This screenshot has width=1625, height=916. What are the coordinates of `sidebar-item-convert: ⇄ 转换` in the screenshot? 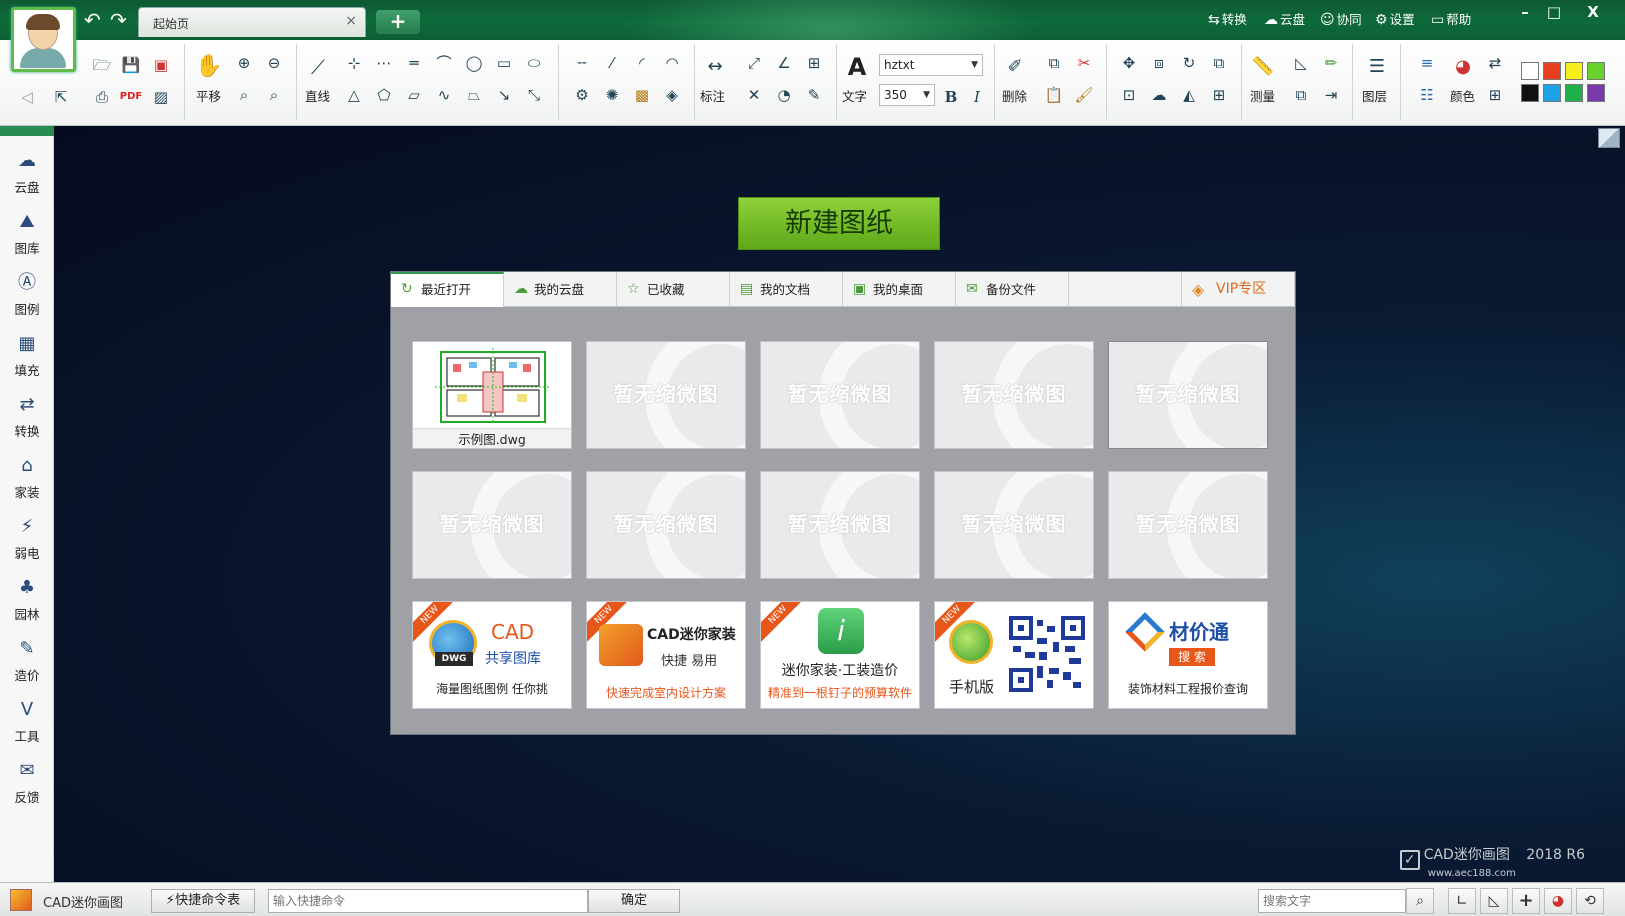 It's located at (27, 418).